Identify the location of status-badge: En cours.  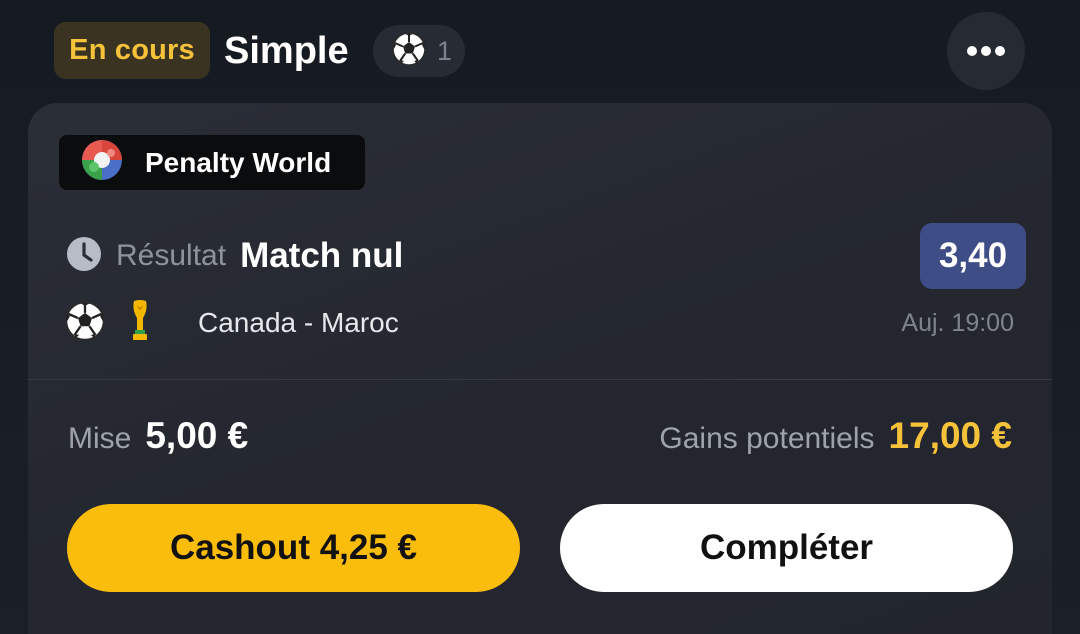
(132, 50).